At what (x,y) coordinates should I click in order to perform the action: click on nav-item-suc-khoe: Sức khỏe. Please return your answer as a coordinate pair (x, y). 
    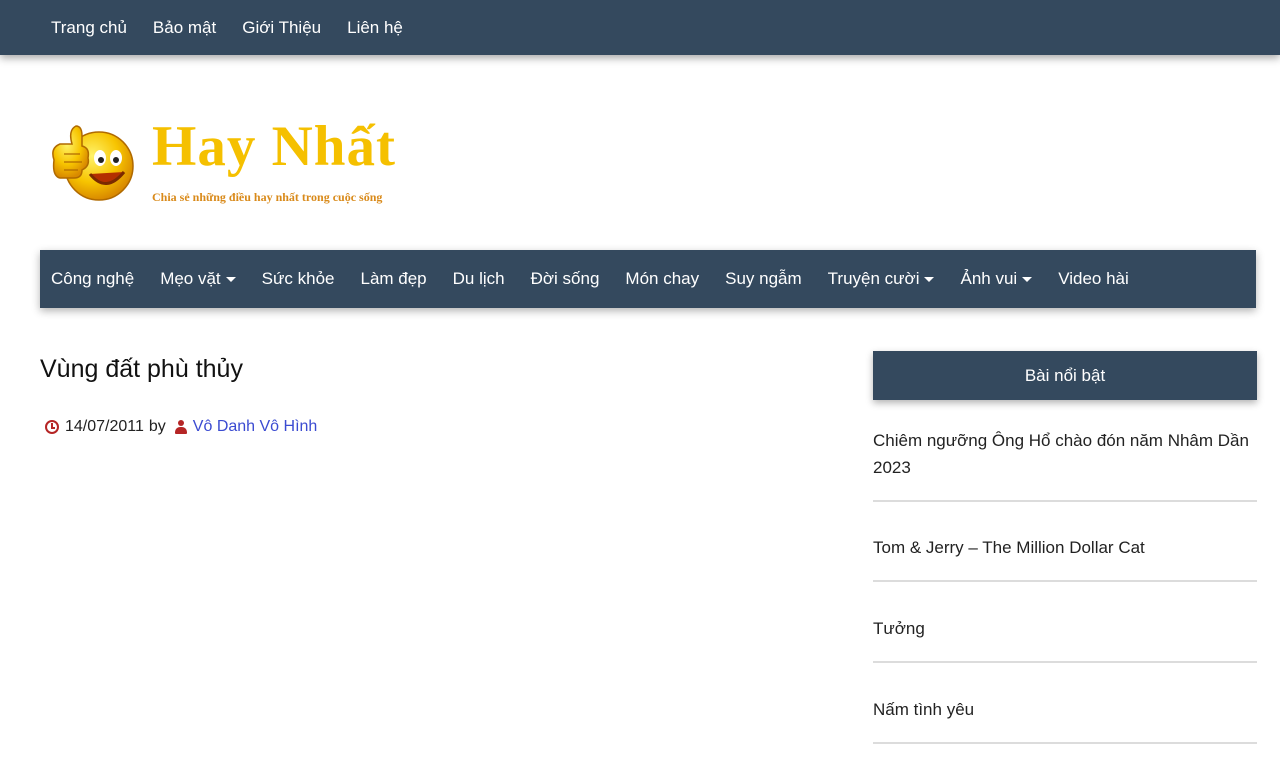
    Looking at the image, I should click on (298, 279).